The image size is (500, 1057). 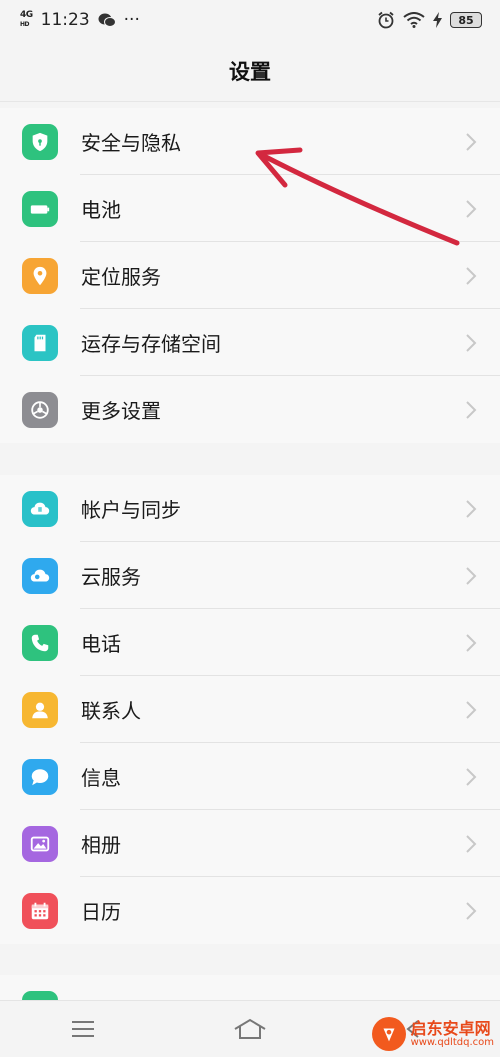 What do you see at coordinates (111, 577) in the screenshot?
I see `settings-item-label: 云服务` at bounding box center [111, 577].